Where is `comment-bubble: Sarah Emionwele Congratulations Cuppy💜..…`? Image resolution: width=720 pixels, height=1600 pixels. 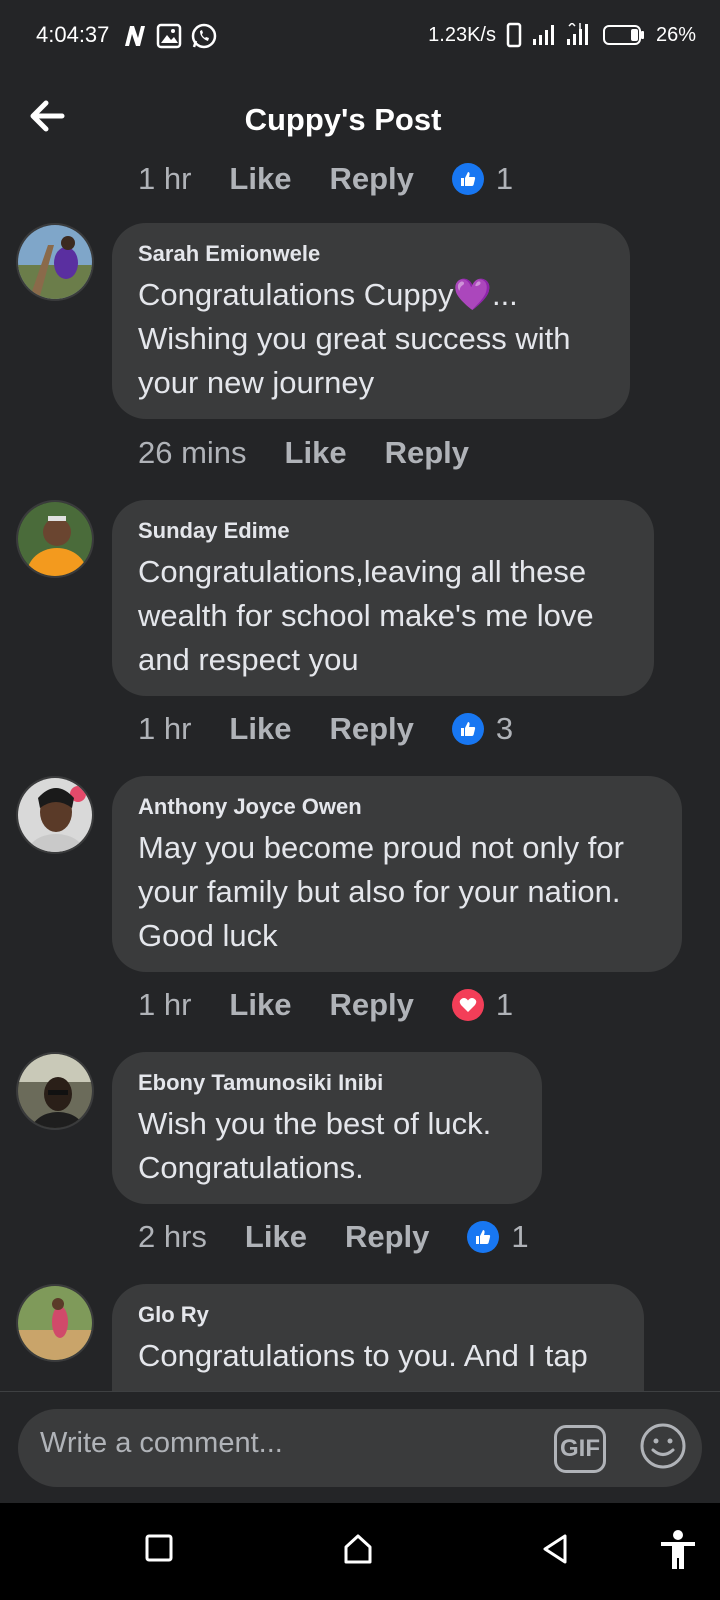 comment-bubble: Sarah Emionwele Congratulations Cuppy💜..… is located at coordinates (371, 321).